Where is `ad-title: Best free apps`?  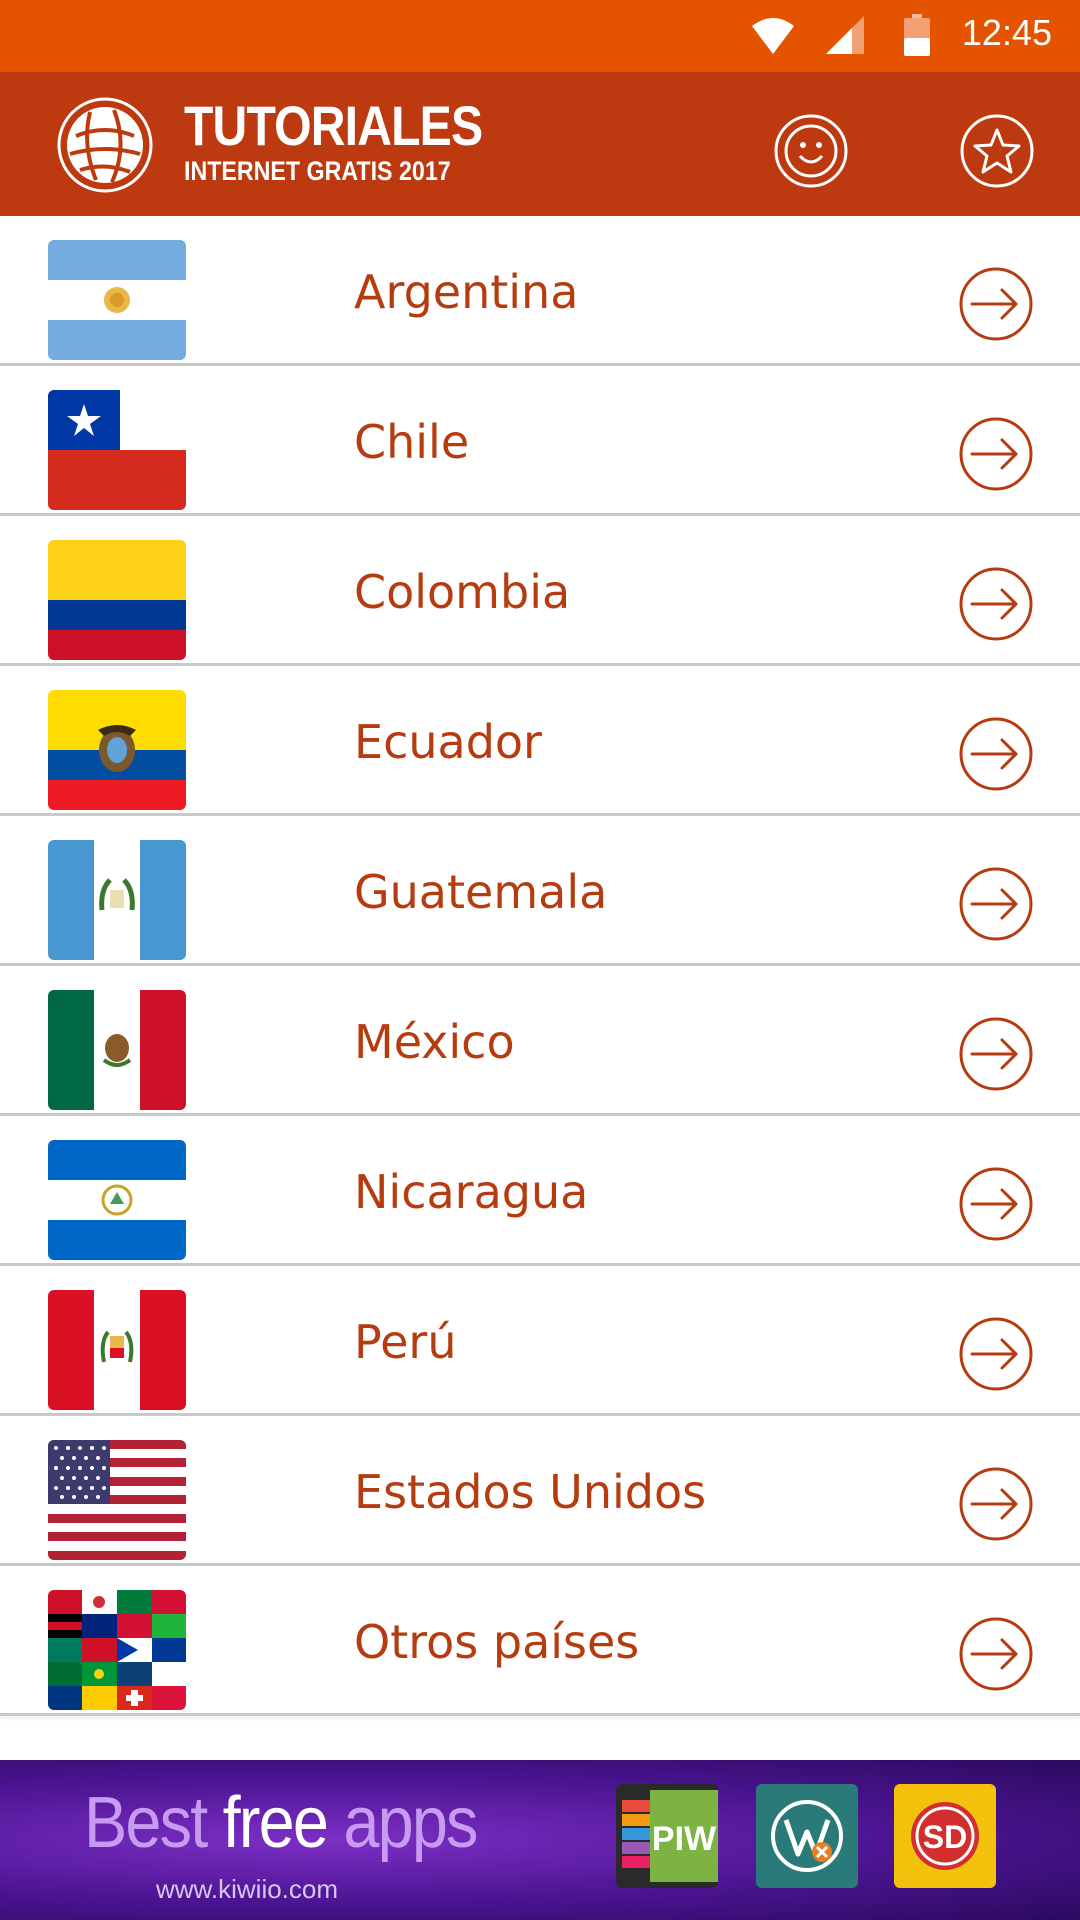 ad-title: Best free apps is located at coordinates (281, 1823).